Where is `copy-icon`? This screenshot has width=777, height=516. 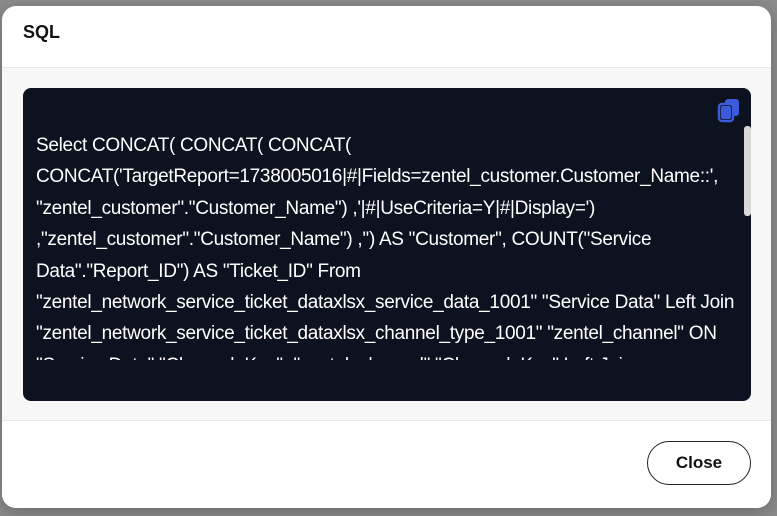
copy-icon is located at coordinates (728, 111).